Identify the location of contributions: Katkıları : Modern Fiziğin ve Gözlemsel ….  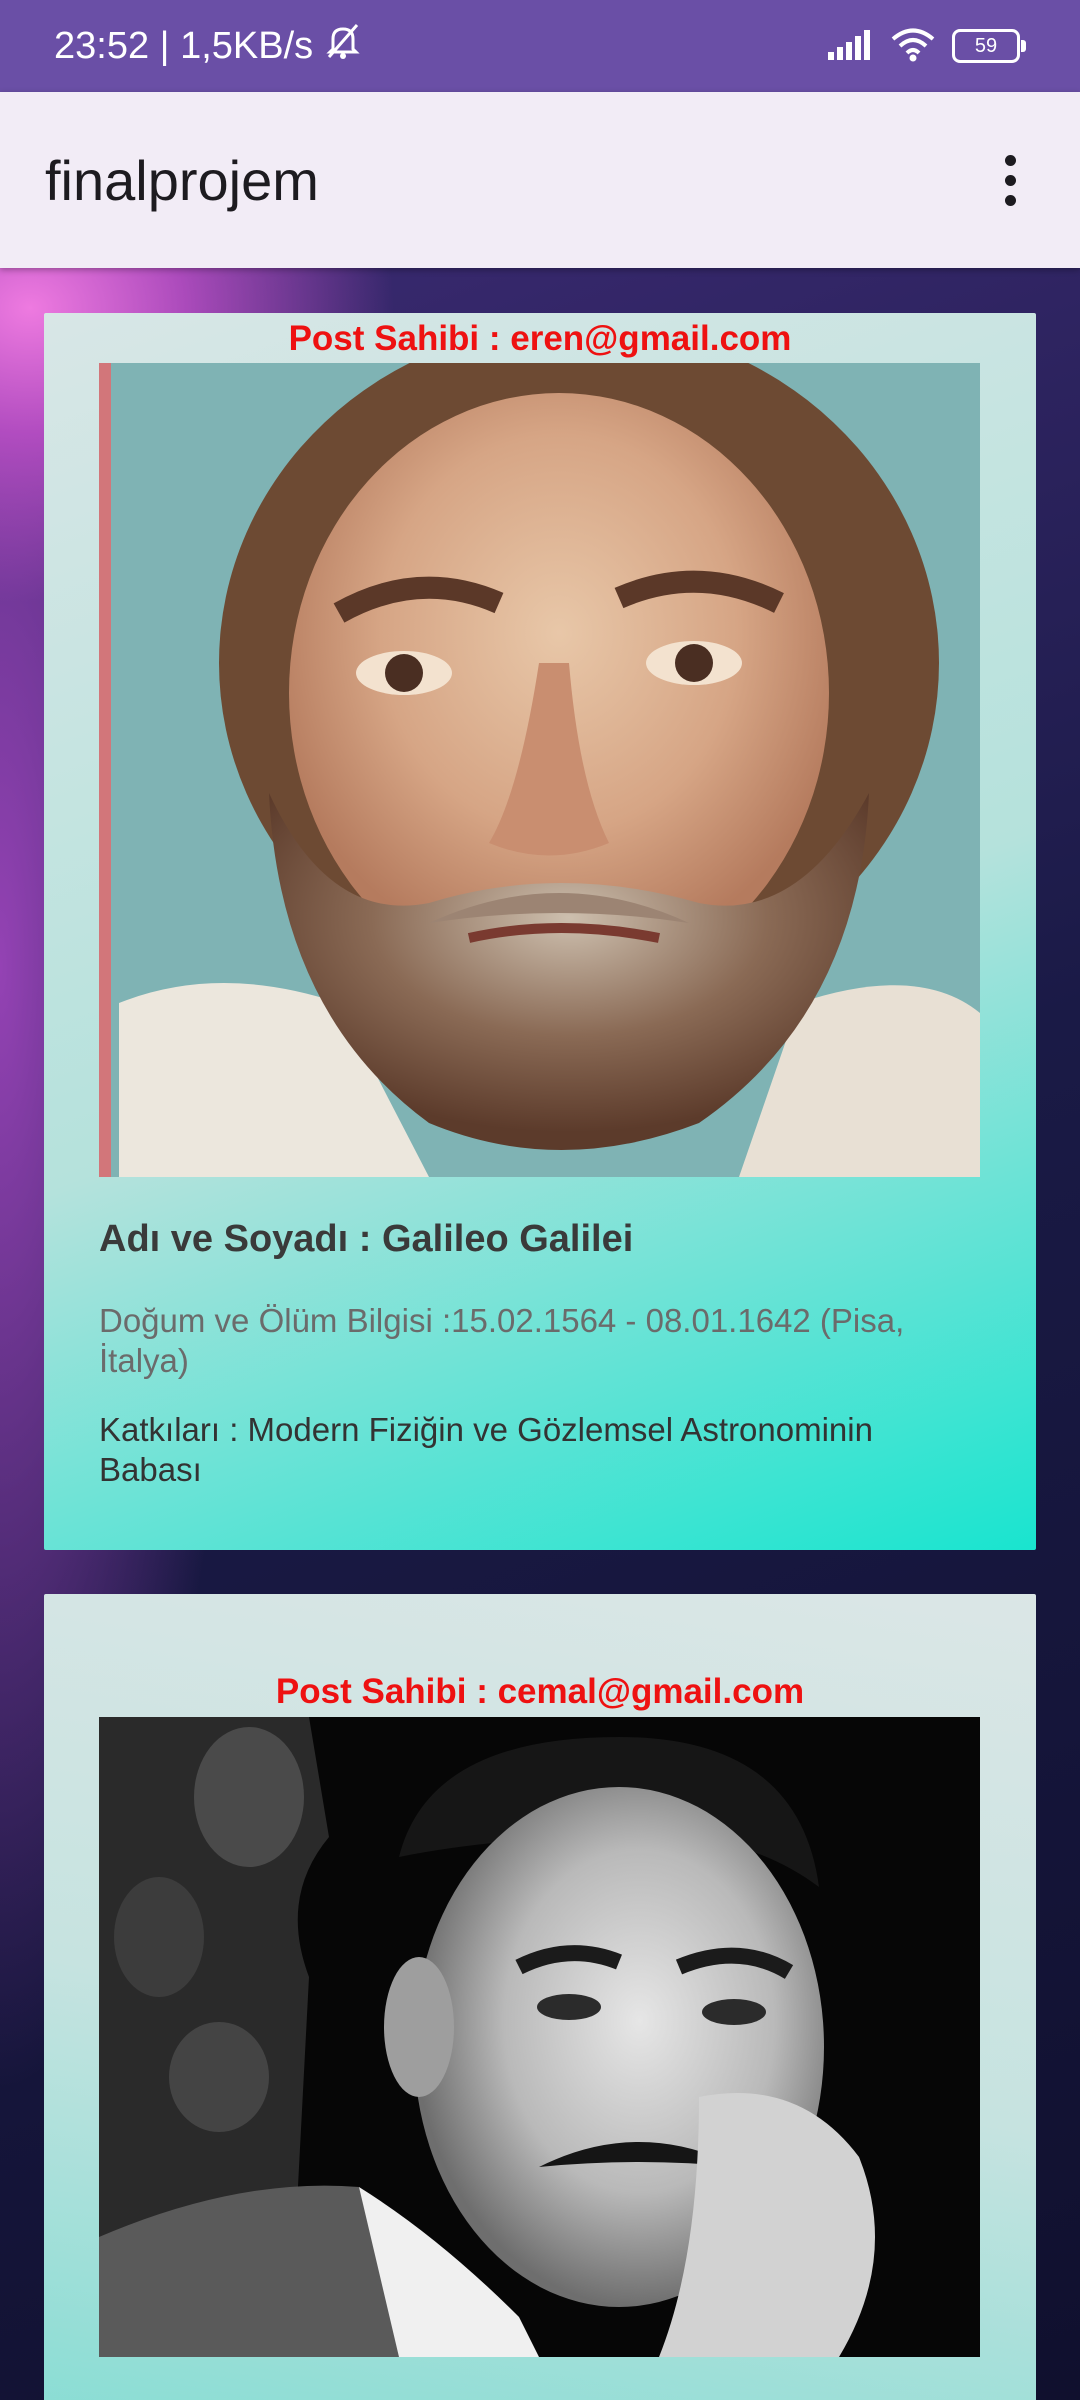
(486, 1449).